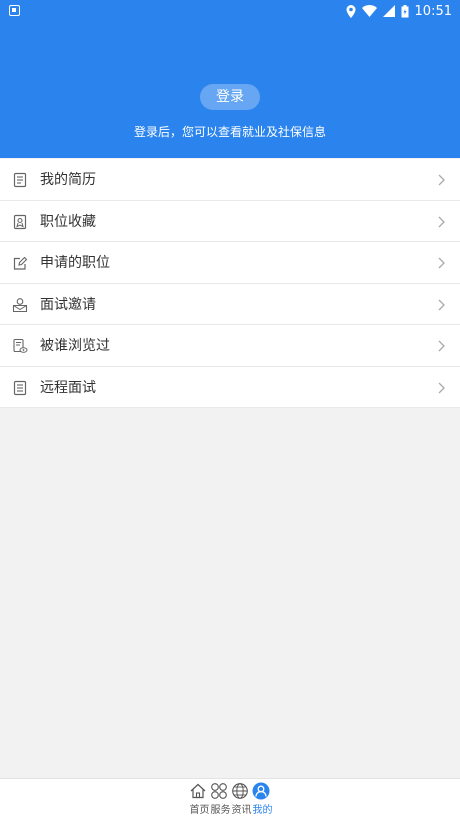  I want to click on menu-item-label: 远程面试, so click(68, 387).